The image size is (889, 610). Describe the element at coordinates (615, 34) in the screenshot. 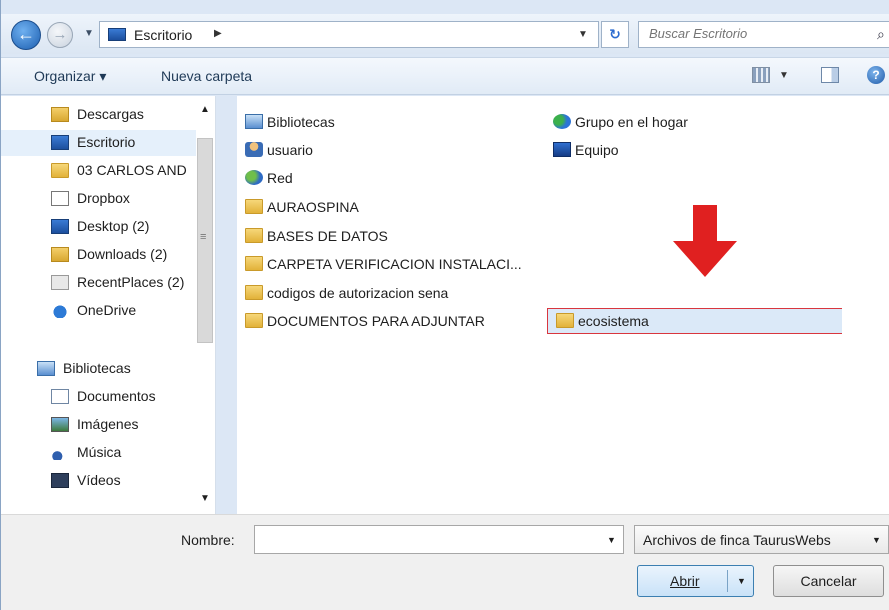

I see `refresh-button: ↻` at that location.